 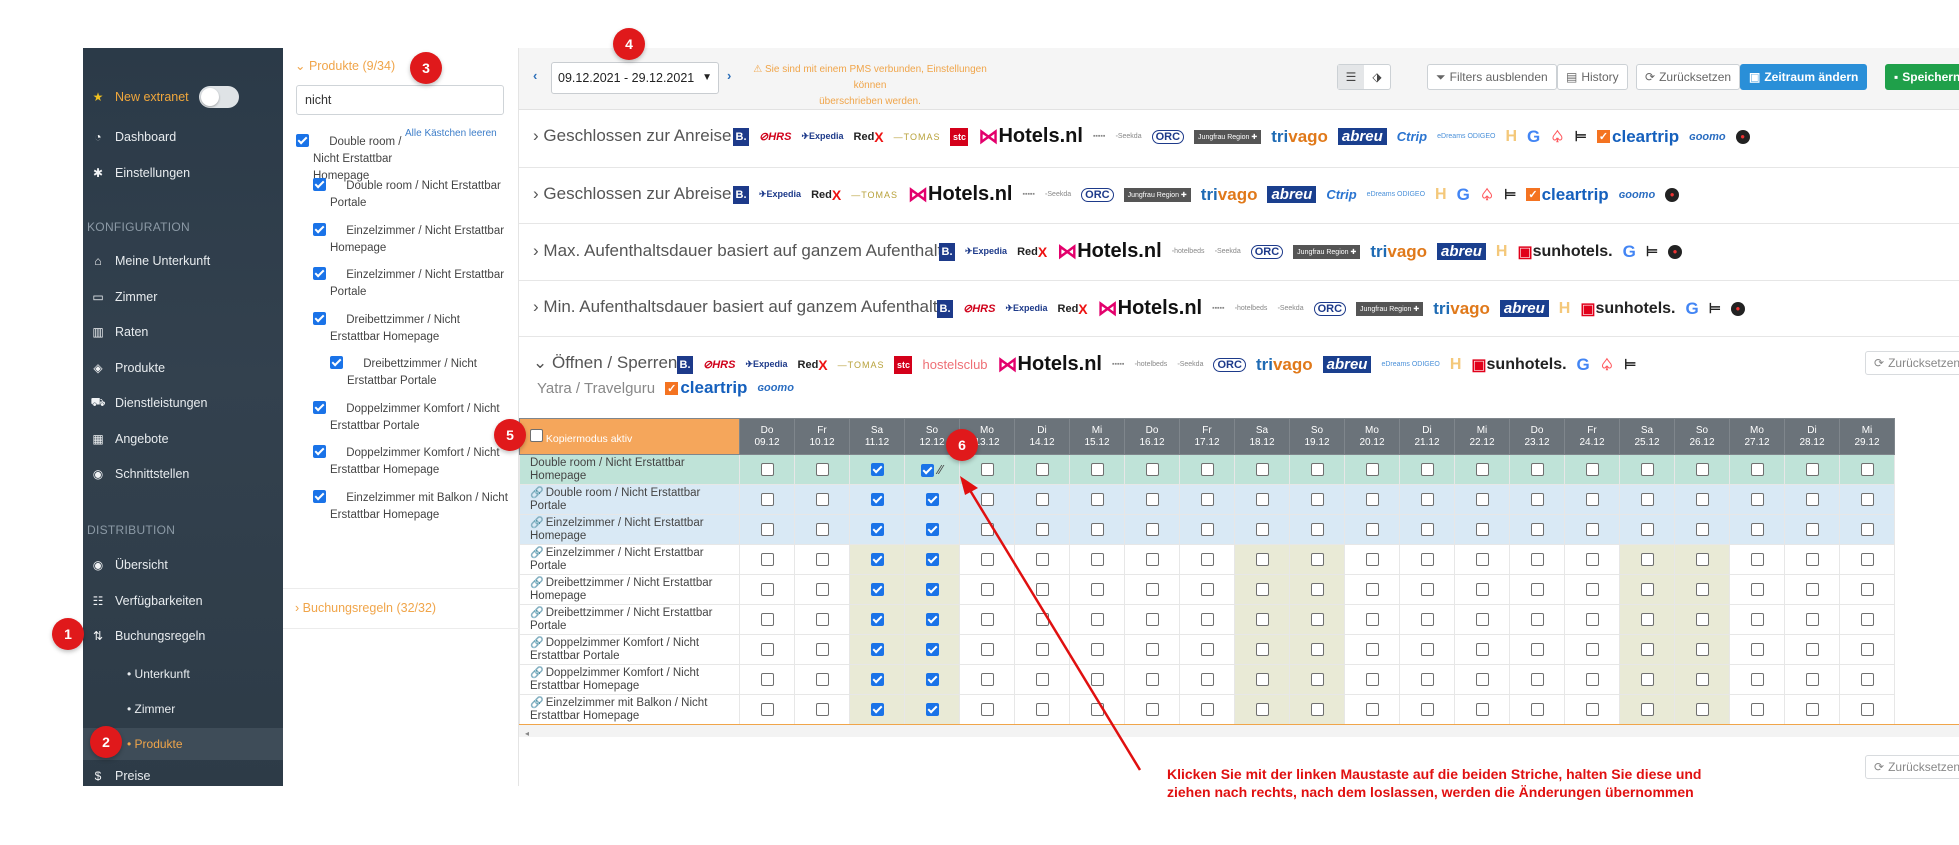 I want to click on annotation-badge-2: 2, so click(x=106, y=742).